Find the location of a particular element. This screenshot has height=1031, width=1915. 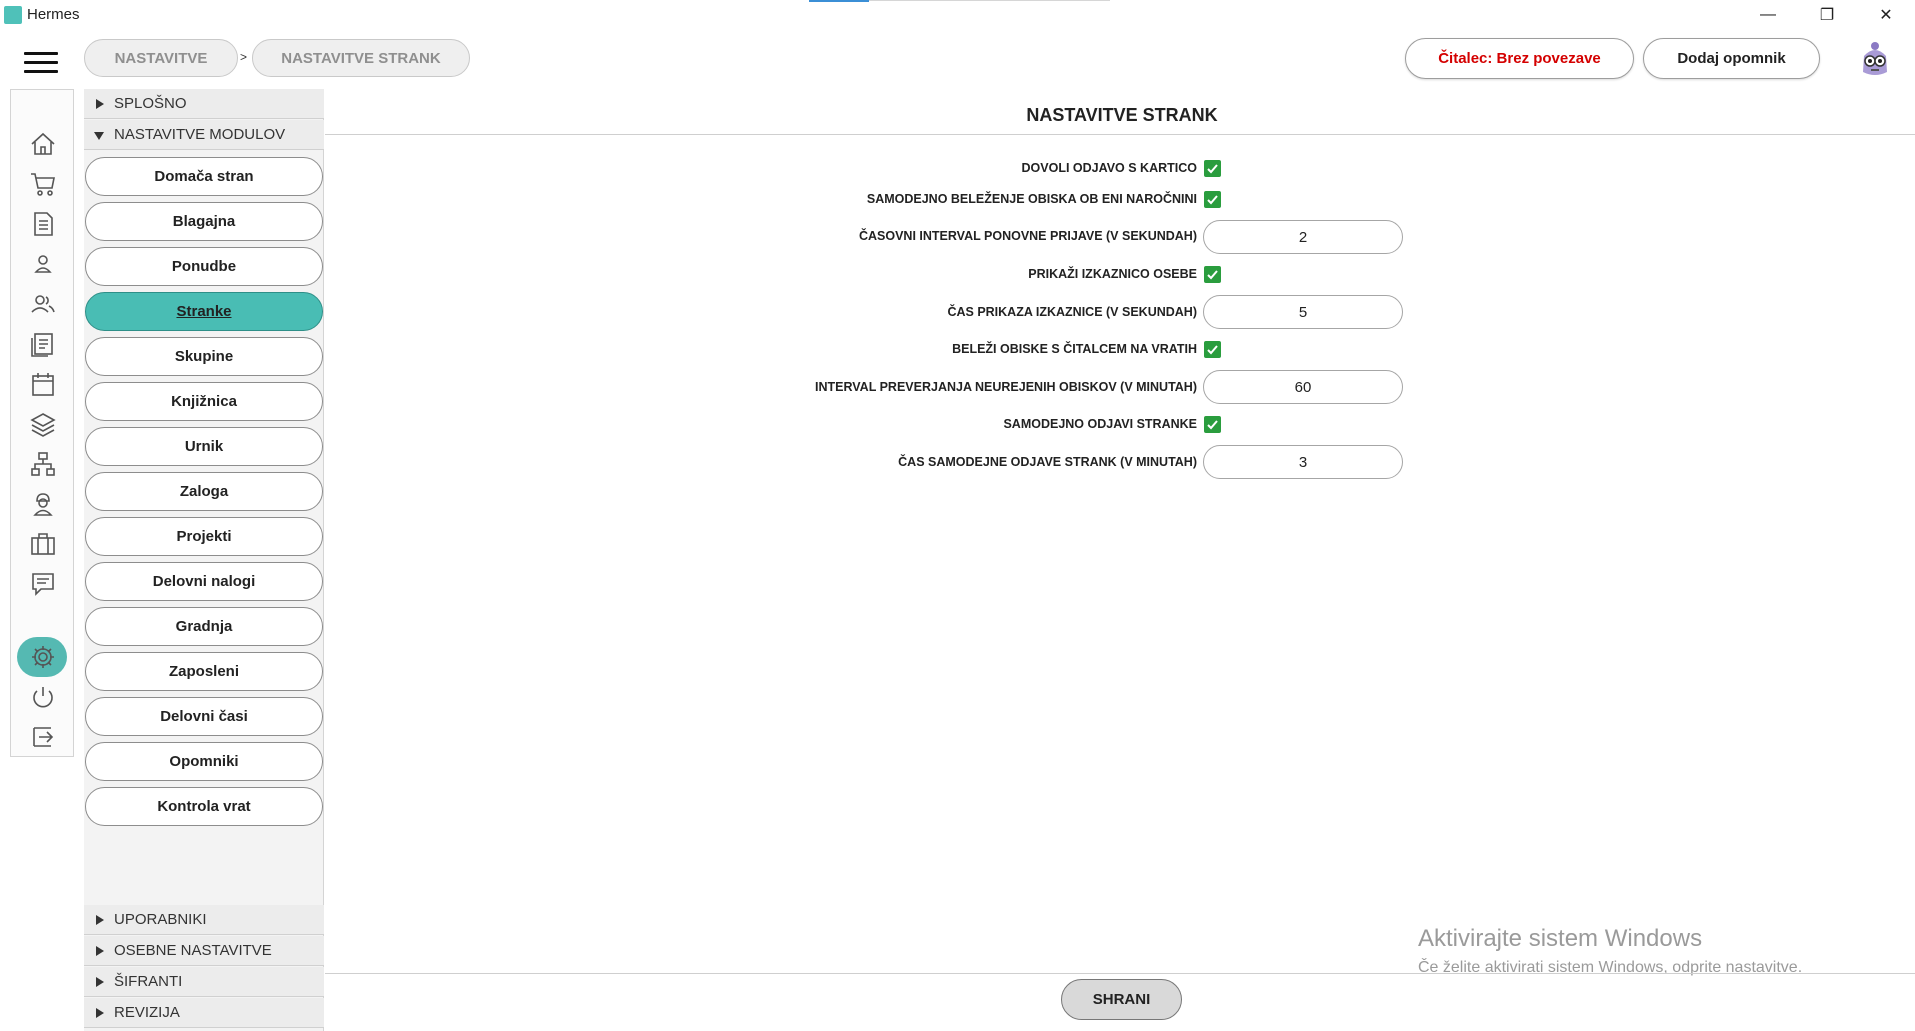

power-icon is located at coordinates (43, 697).